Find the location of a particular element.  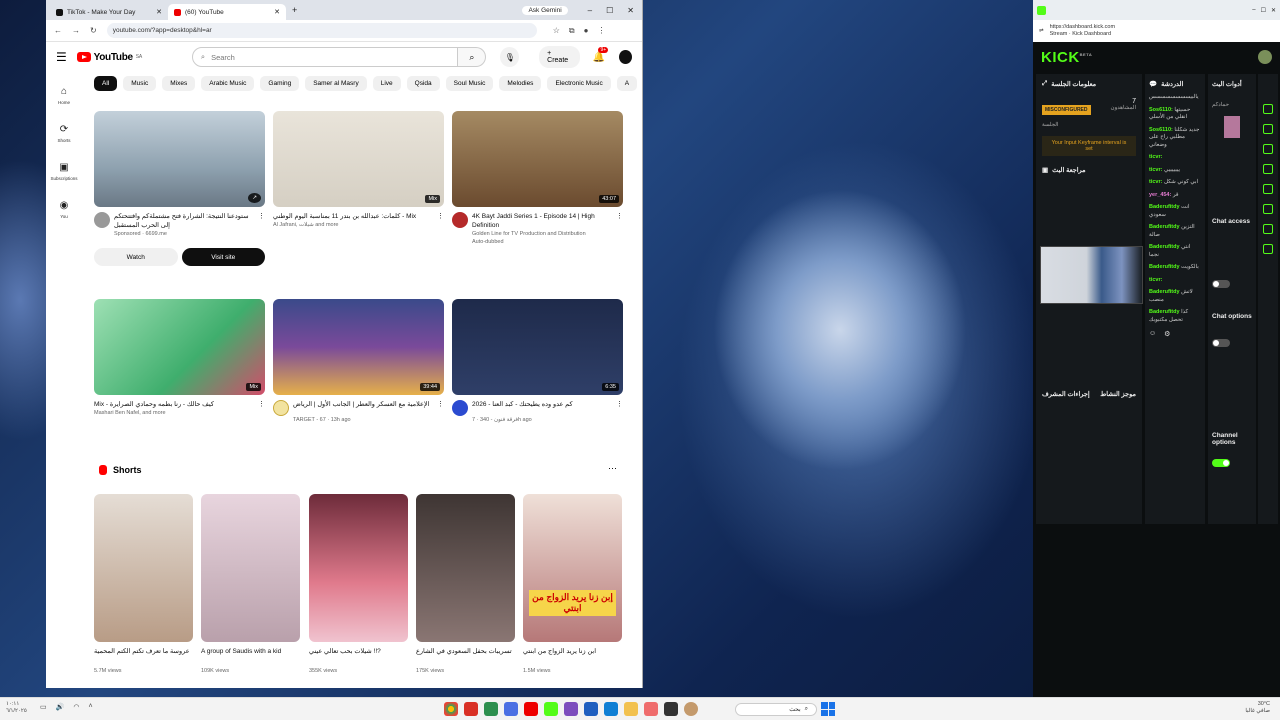

youtube-logo: YouTube SA is located at coordinates (109, 57).